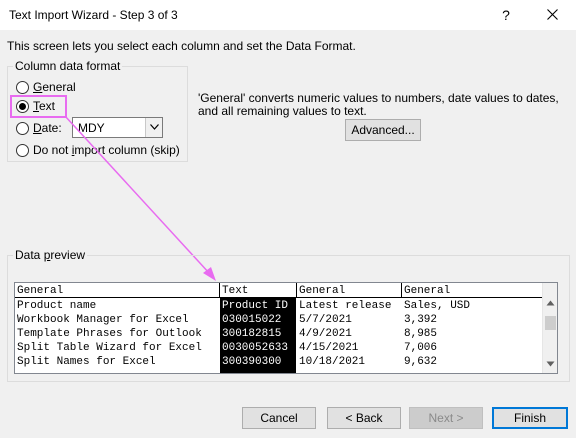  What do you see at coordinates (109, 348) in the screenshot?
I see `table-cell: Split Table Wizard for Excel` at bounding box center [109, 348].